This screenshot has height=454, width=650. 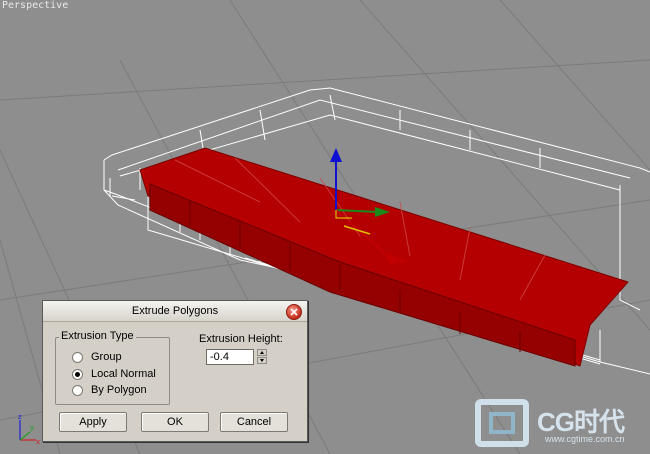 I want to click on extrusion-height-label: Extrusion Height:, so click(x=241, y=339).